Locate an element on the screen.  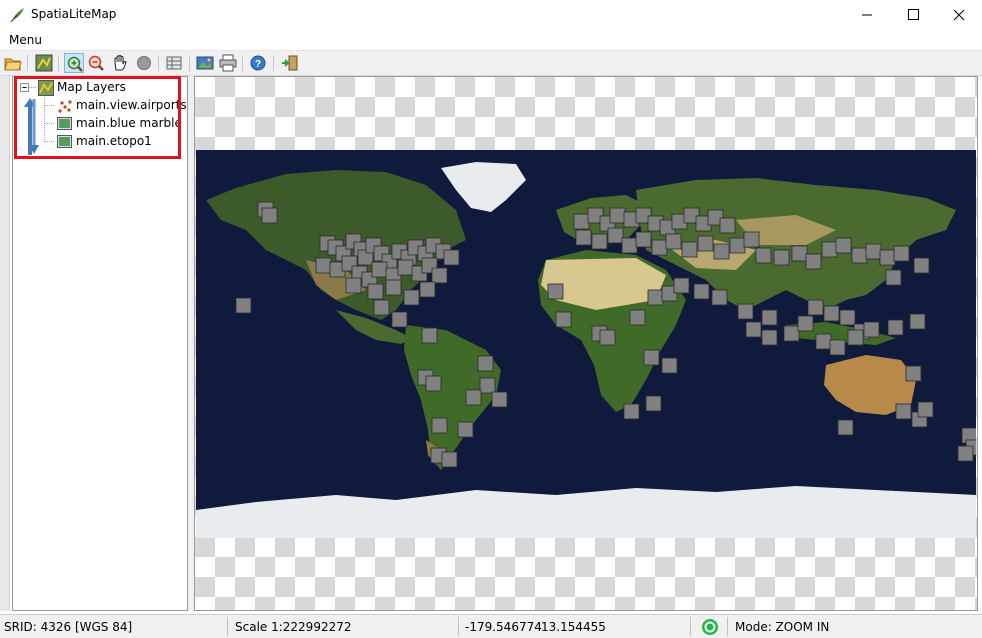
status-srid: SRID: 4326 [WGS 84] is located at coordinates (68, 627).